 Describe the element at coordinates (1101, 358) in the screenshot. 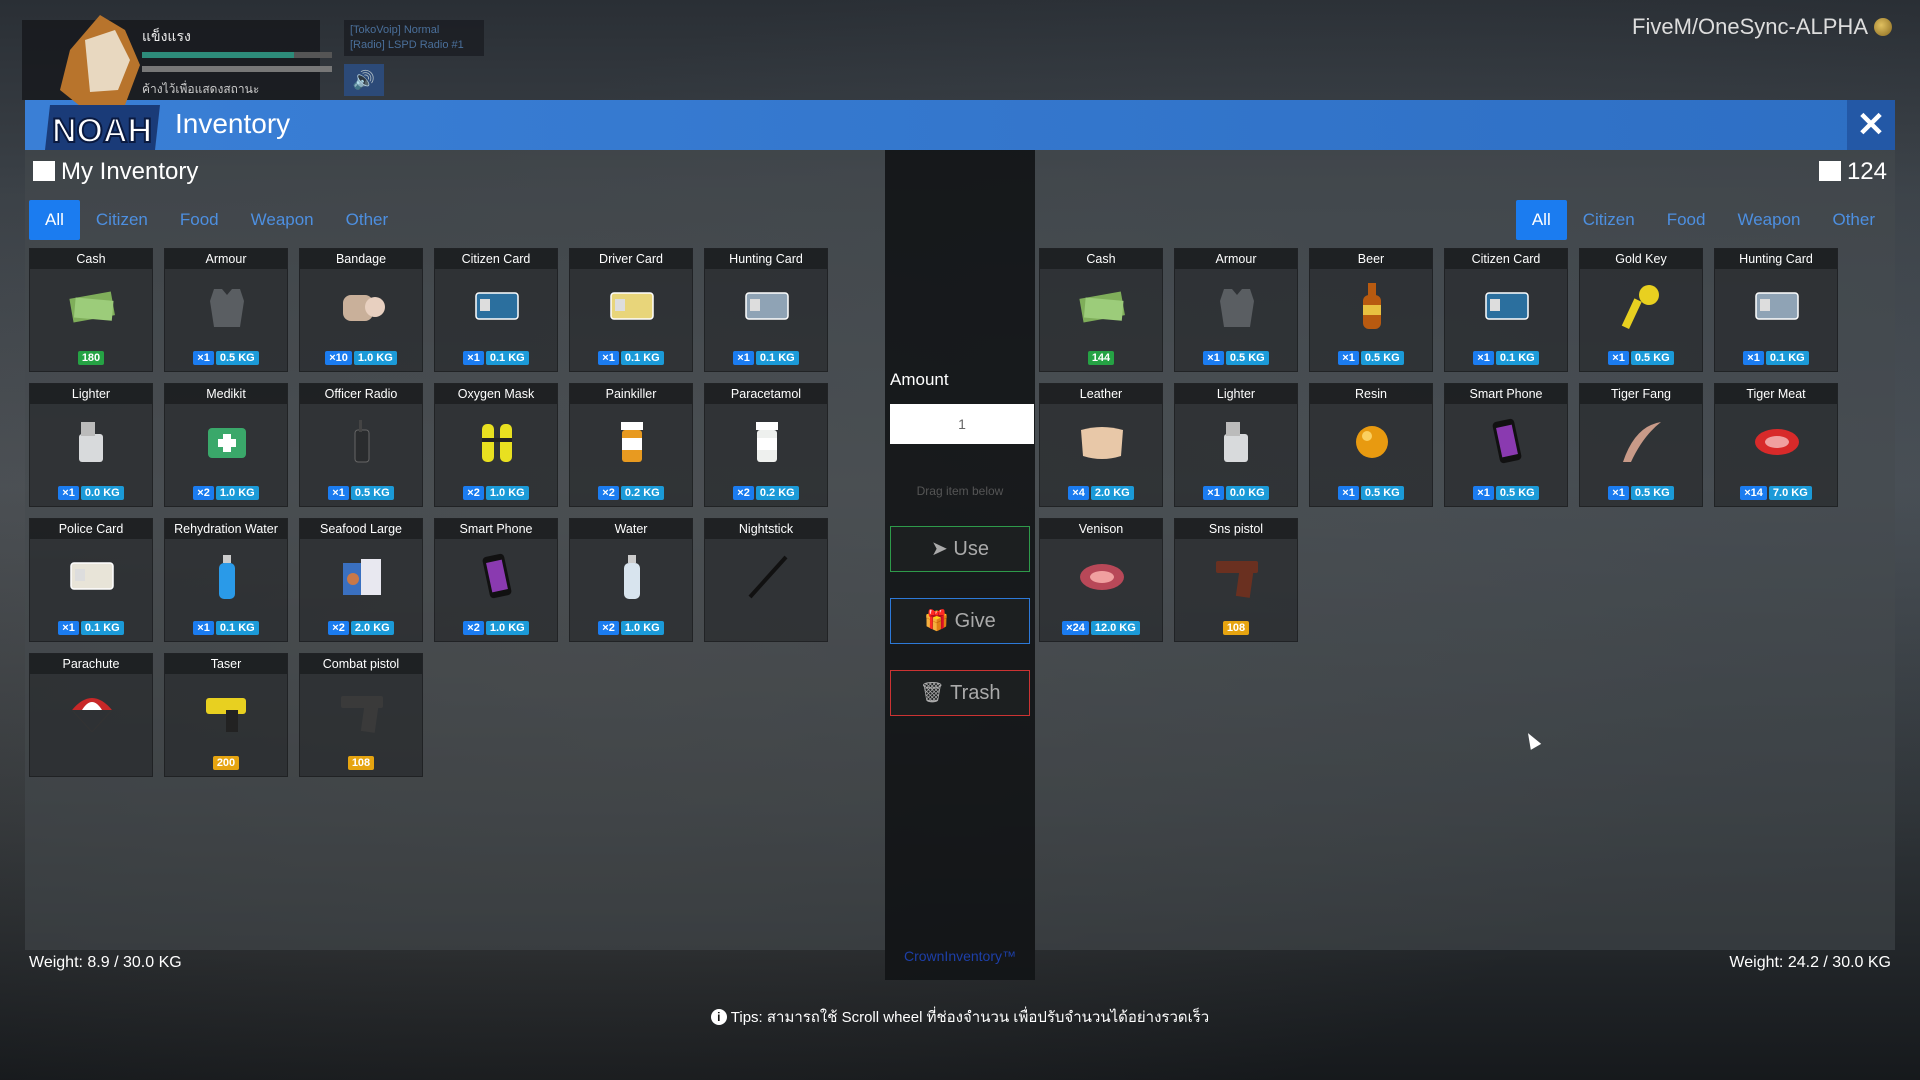

I see `cash-amount-badge: 144` at that location.